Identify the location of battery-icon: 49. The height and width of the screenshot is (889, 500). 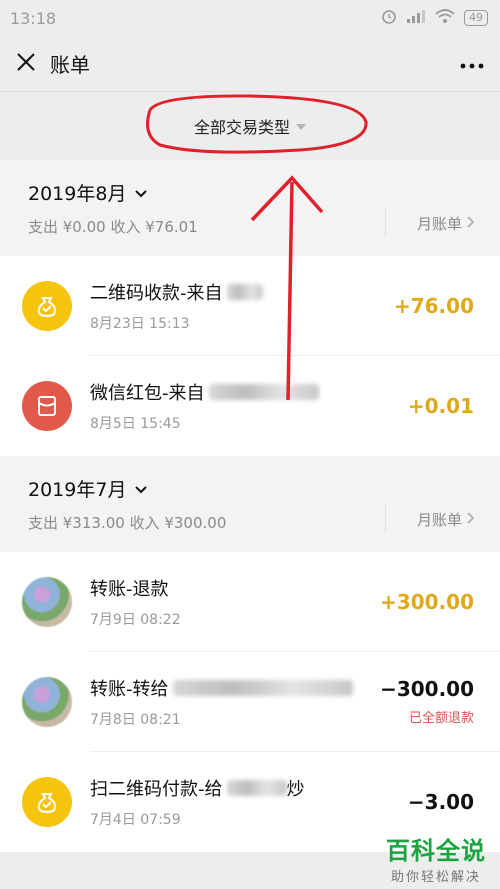
(476, 18).